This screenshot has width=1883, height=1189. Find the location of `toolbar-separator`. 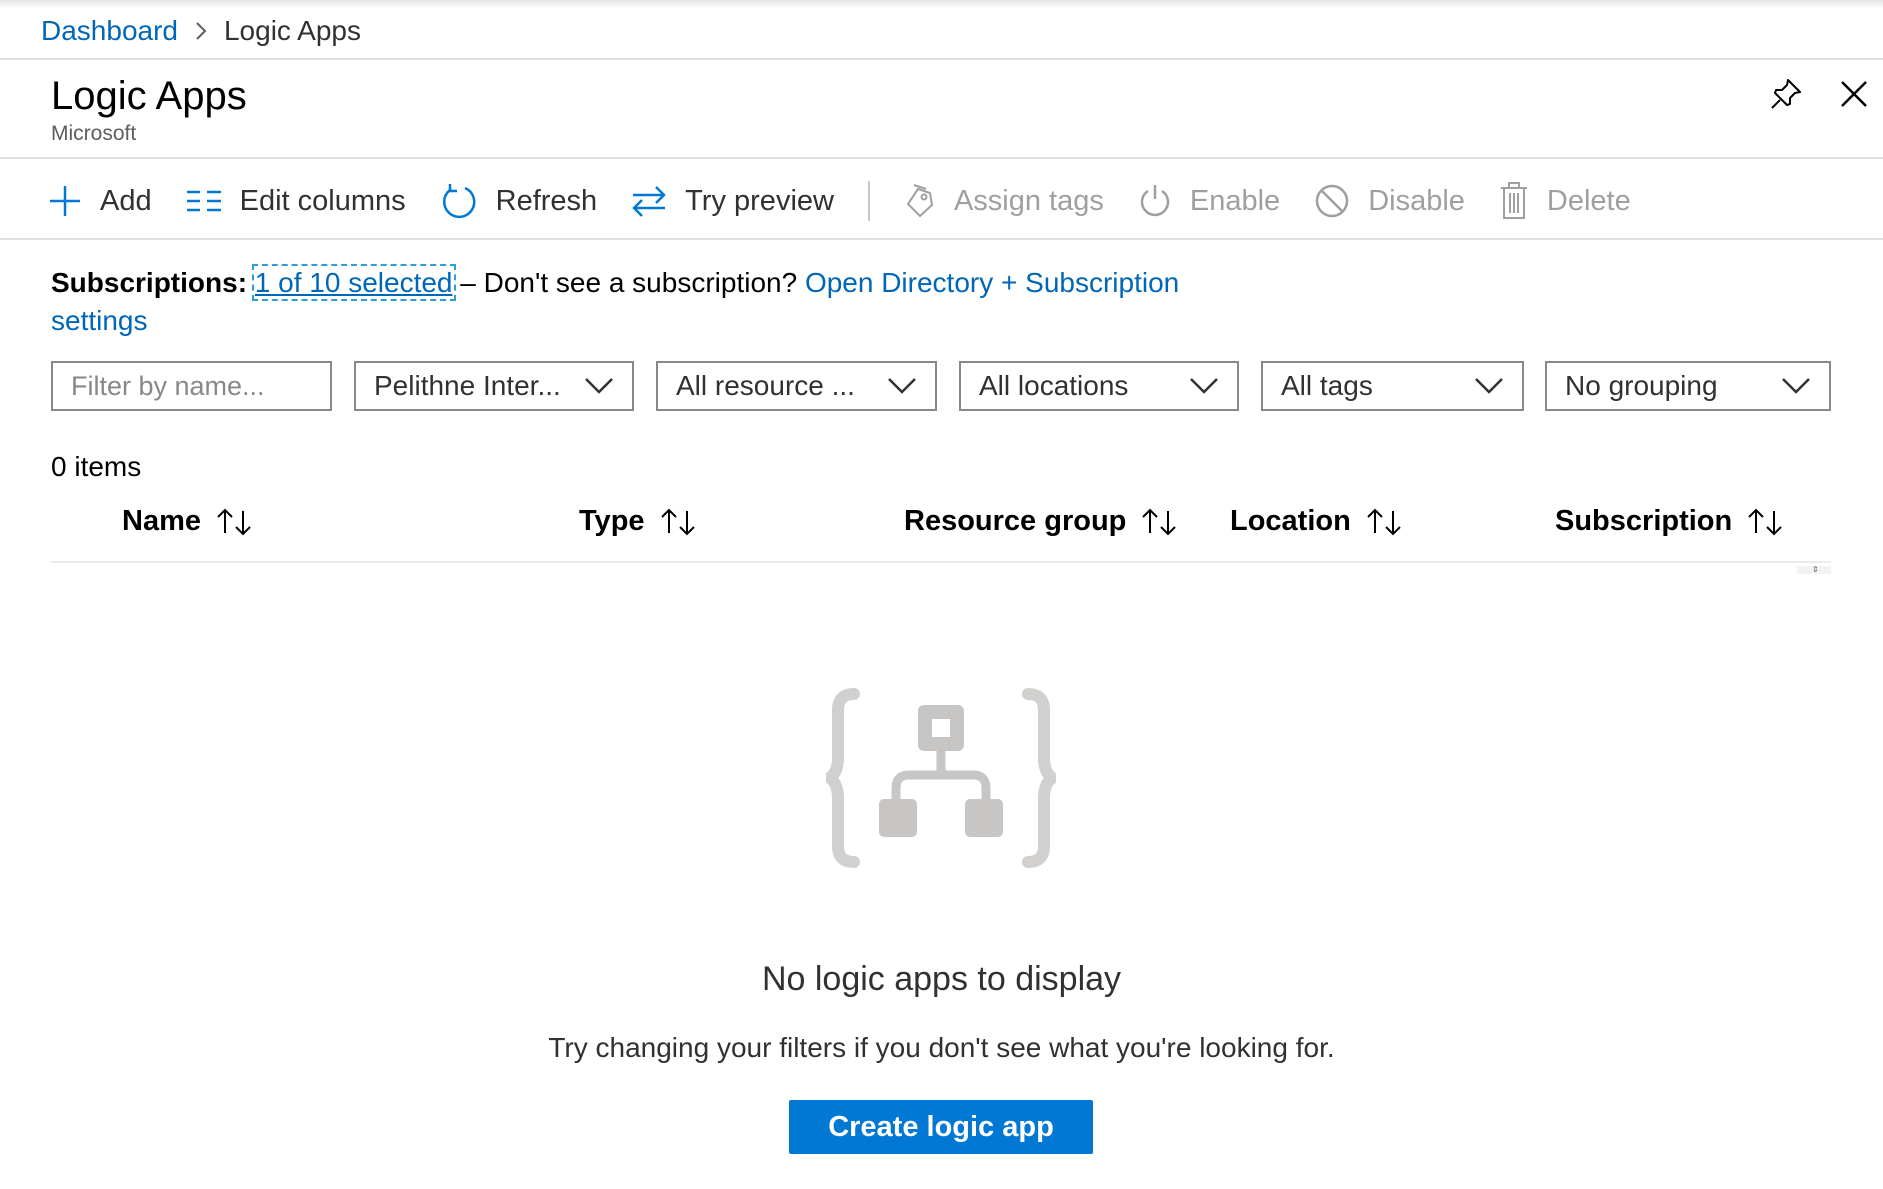

toolbar-separator is located at coordinates (868, 201).